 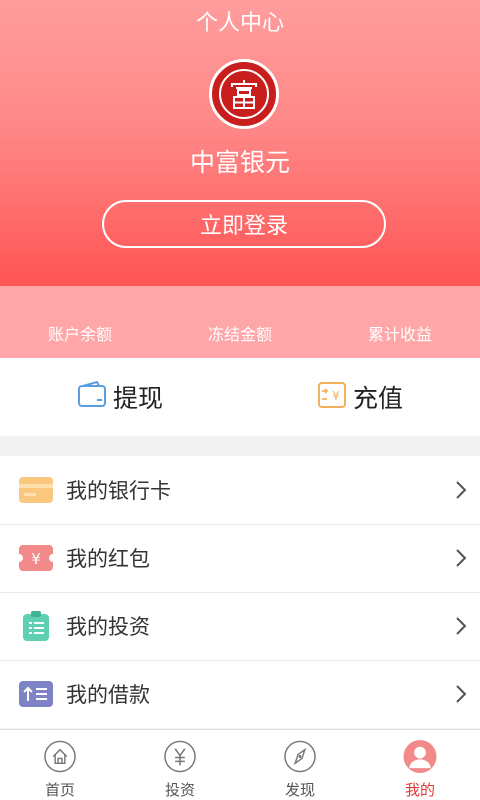 I want to click on page-title: 个人中心, so click(x=239, y=23).